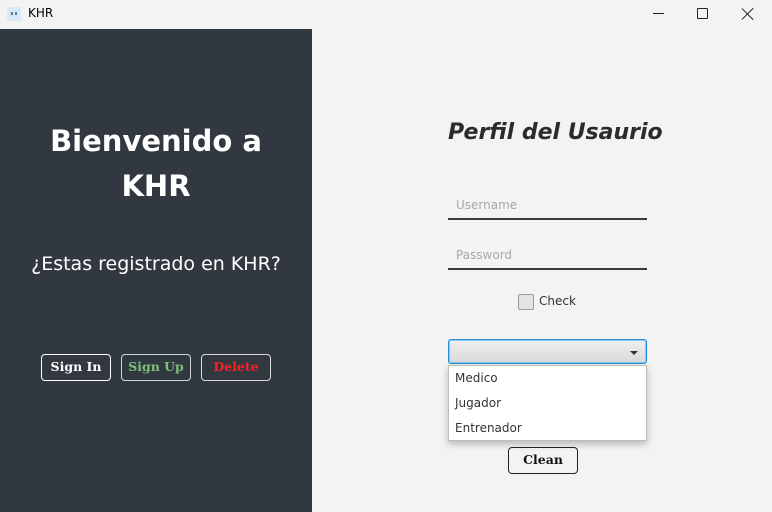 Image resolution: width=772 pixels, height=512 pixels. What do you see at coordinates (555, 132) in the screenshot?
I see `profile-title: Perfil del Usaurio` at bounding box center [555, 132].